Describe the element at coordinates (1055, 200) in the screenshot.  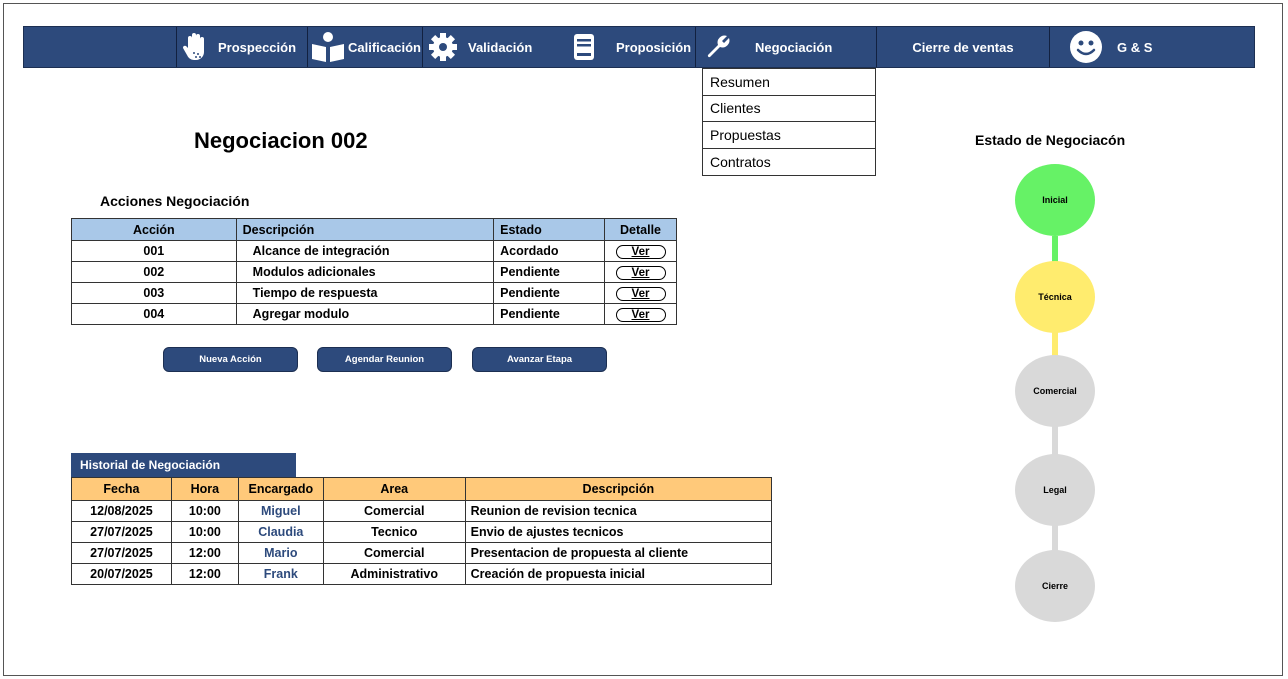
I see `stage-inicial: Inicial` at that location.